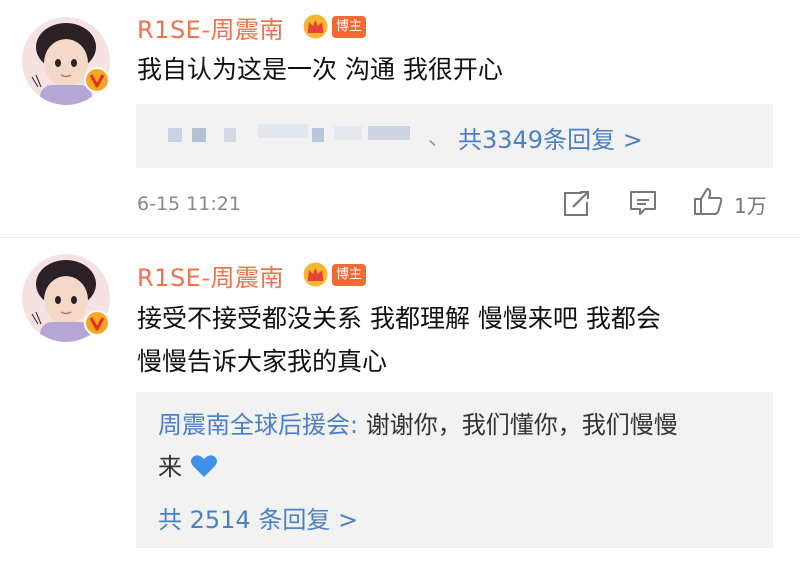 Image resolution: width=800 pixels, height=562 pixels. What do you see at coordinates (203, 466) in the screenshot?
I see `blue-heart-icon` at bounding box center [203, 466].